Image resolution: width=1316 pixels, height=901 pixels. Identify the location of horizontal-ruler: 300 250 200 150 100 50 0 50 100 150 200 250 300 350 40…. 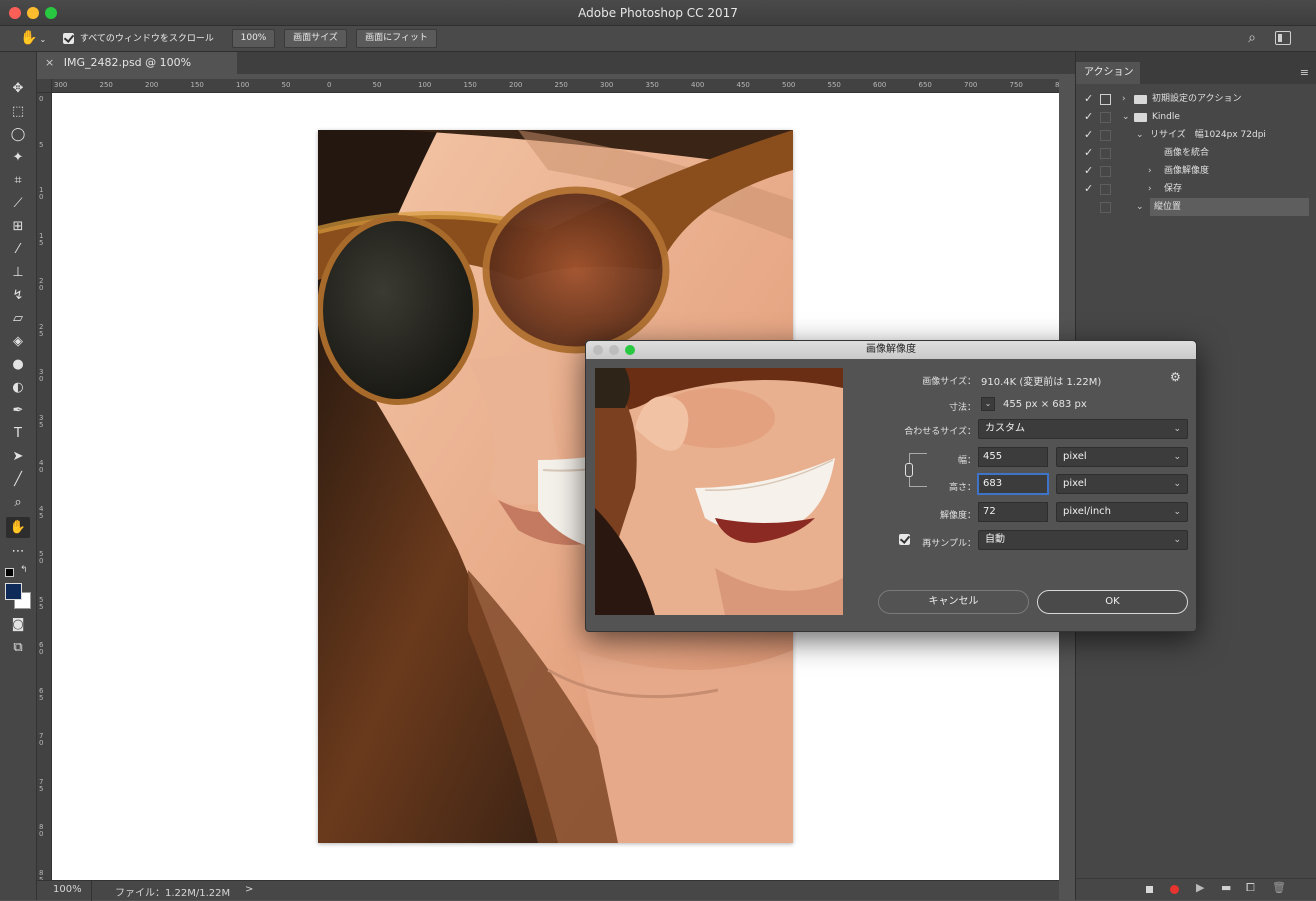
(555, 86).